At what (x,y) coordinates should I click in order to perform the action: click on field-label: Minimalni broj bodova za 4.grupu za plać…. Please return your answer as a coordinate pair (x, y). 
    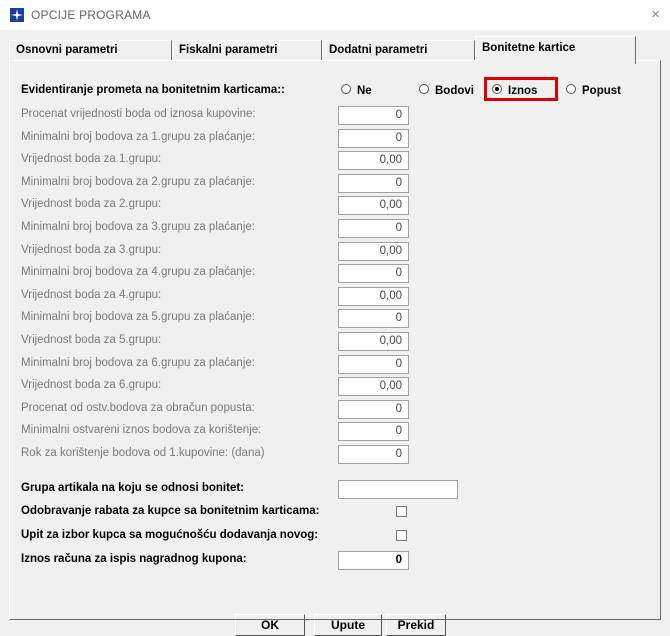
    Looking at the image, I should click on (138, 272).